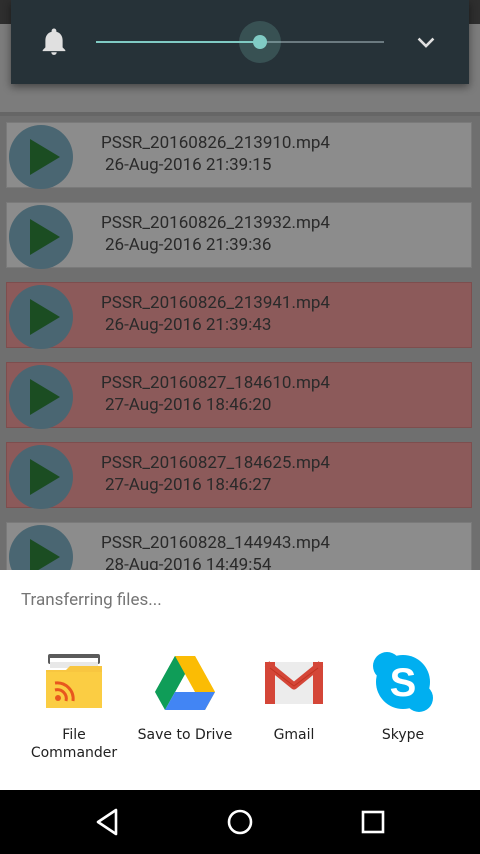 The image size is (480, 854). Describe the element at coordinates (188, 245) in the screenshot. I see `file-date: 26-Aug-2016 21:39:36` at that location.